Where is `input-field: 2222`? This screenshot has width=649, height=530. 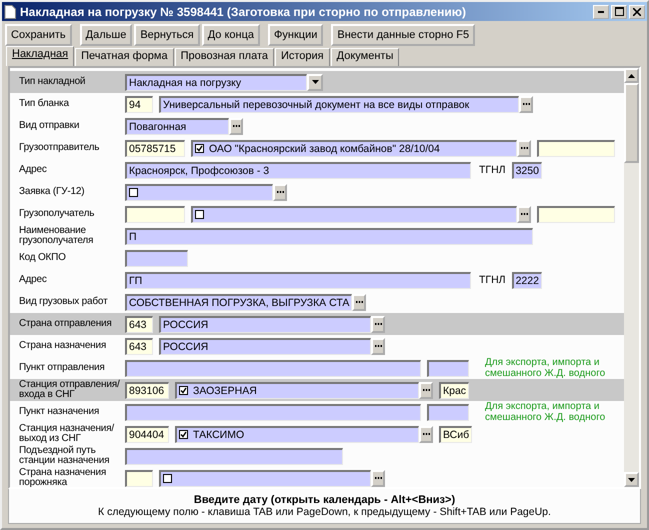
input-field: 2222 is located at coordinates (527, 280).